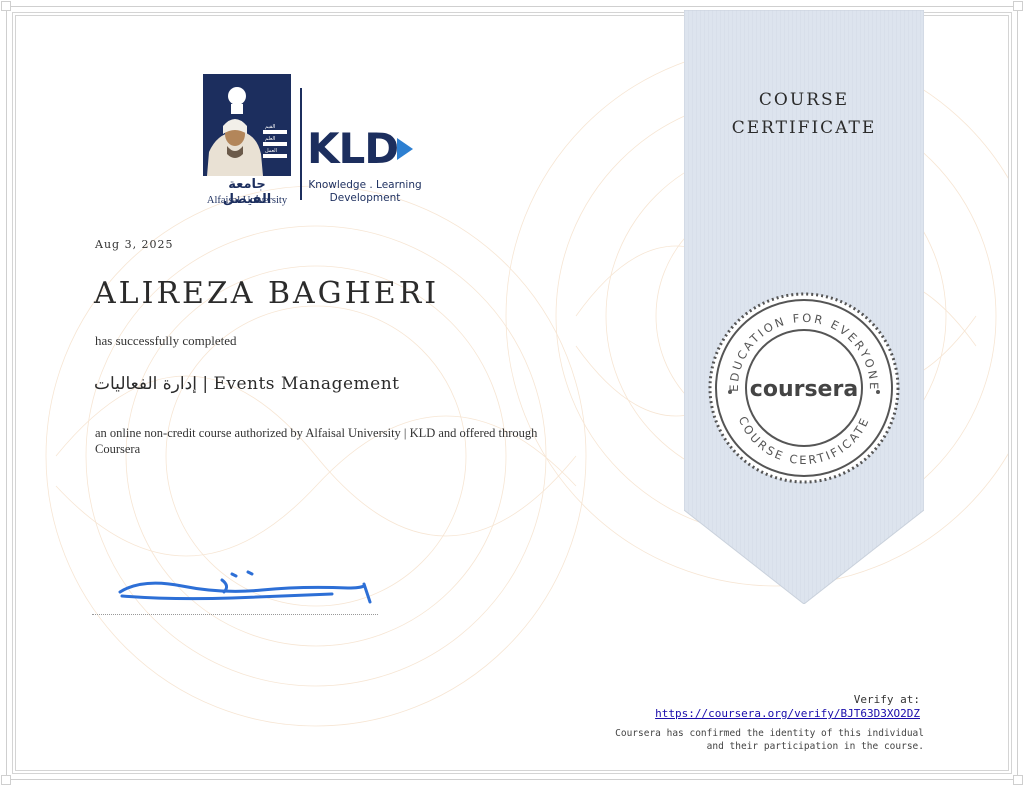 The image size is (1024, 786). What do you see at coordinates (886, 699) in the screenshot?
I see `verify-label: Verify at:` at bounding box center [886, 699].